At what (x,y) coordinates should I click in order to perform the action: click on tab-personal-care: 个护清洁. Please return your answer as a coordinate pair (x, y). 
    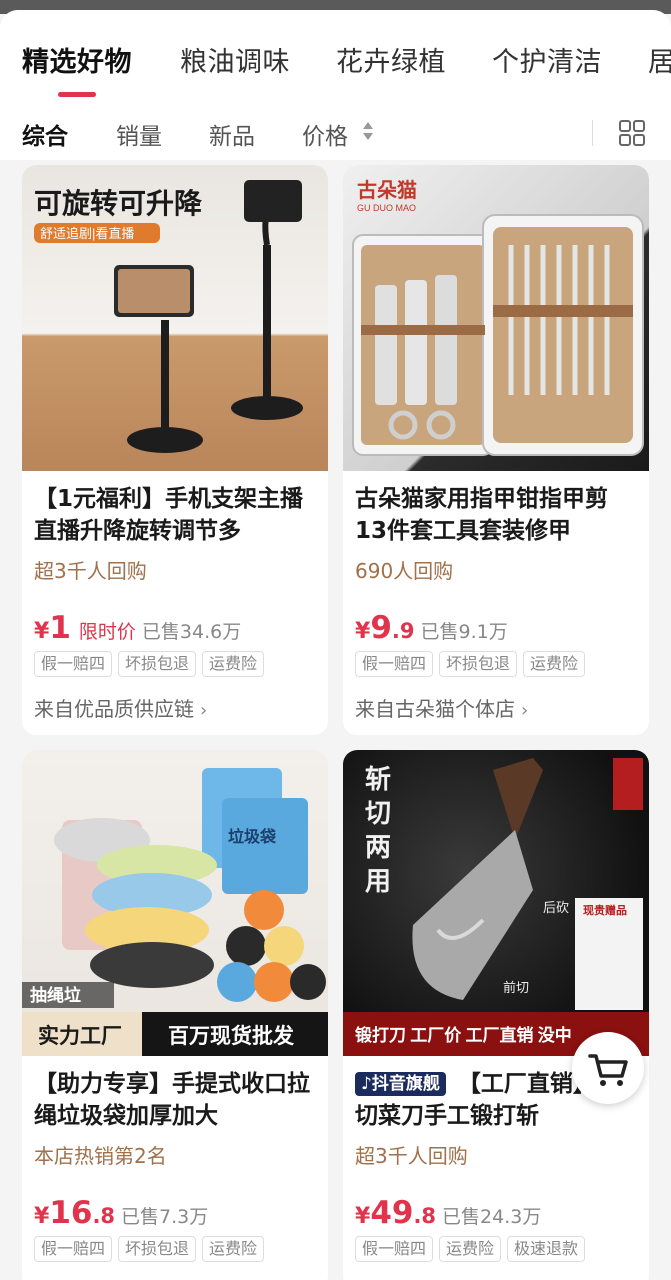
    Looking at the image, I should click on (547, 59).